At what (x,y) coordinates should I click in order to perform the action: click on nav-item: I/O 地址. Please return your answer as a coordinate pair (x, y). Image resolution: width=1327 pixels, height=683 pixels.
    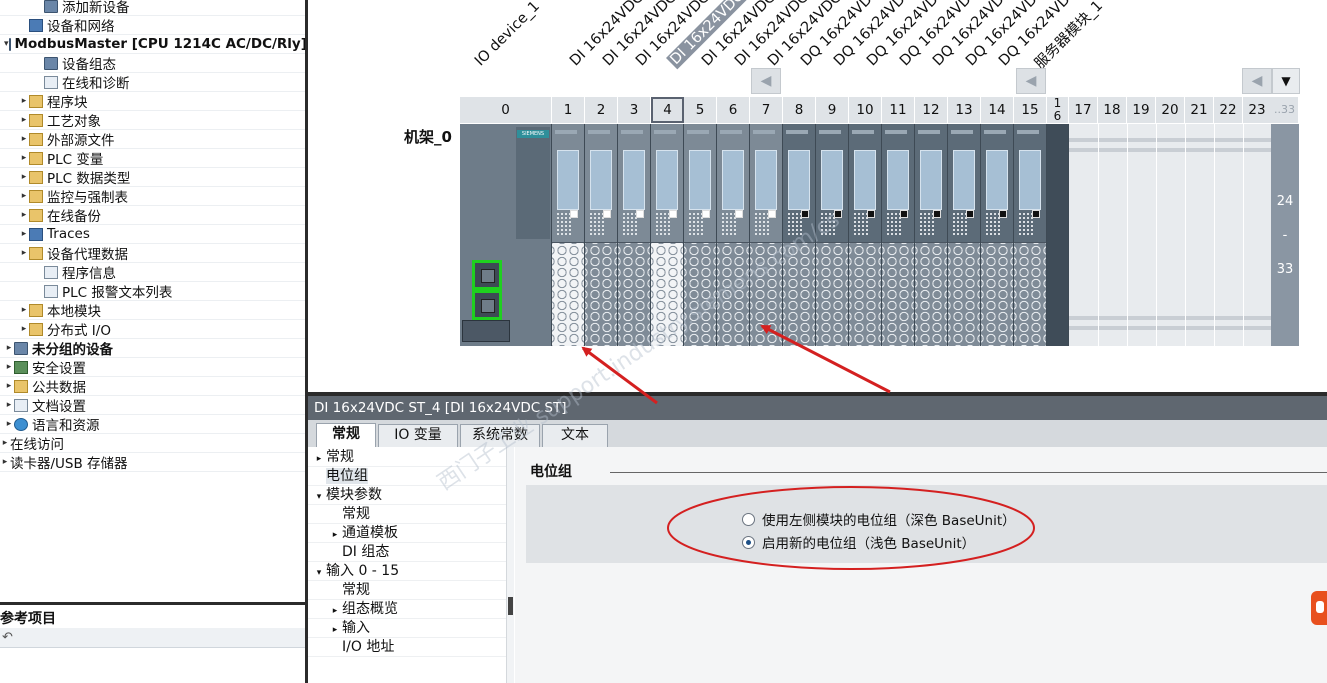
    Looking at the image, I should click on (407, 647).